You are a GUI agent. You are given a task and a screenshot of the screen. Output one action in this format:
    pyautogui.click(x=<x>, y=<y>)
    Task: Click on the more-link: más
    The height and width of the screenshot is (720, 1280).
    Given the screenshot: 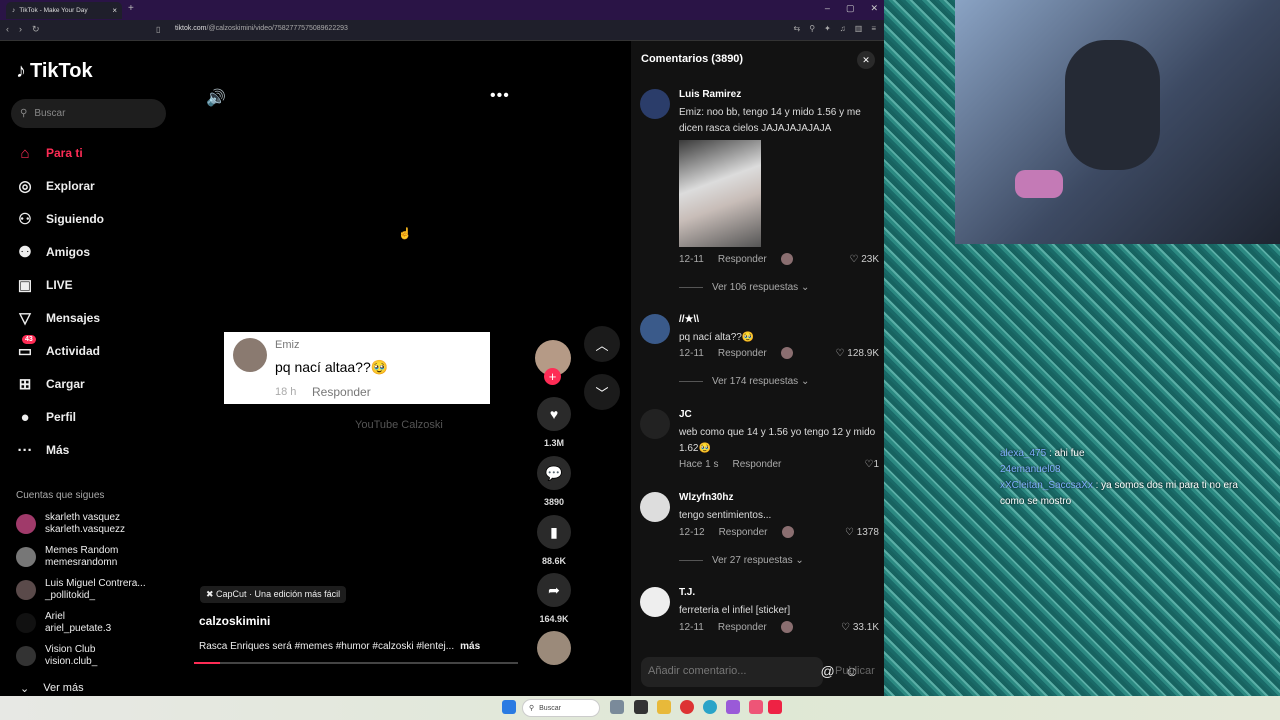 What is the action you would take?
    pyautogui.click(x=470, y=646)
    